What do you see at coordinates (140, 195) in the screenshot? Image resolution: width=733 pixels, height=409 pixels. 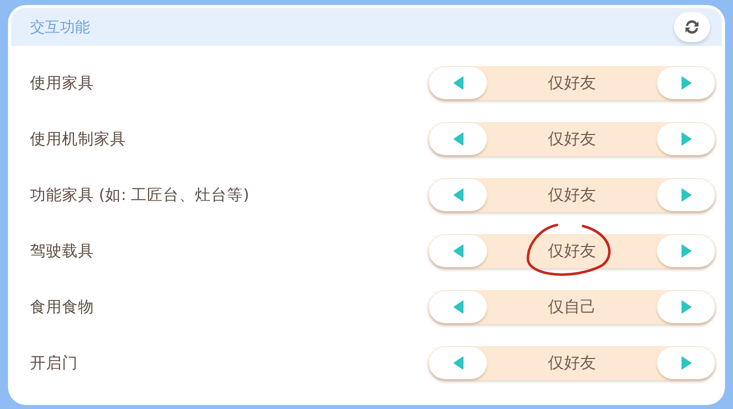 I see `row-label: 功能家具 (如: 工匠台、灶台等)` at bounding box center [140, 195].